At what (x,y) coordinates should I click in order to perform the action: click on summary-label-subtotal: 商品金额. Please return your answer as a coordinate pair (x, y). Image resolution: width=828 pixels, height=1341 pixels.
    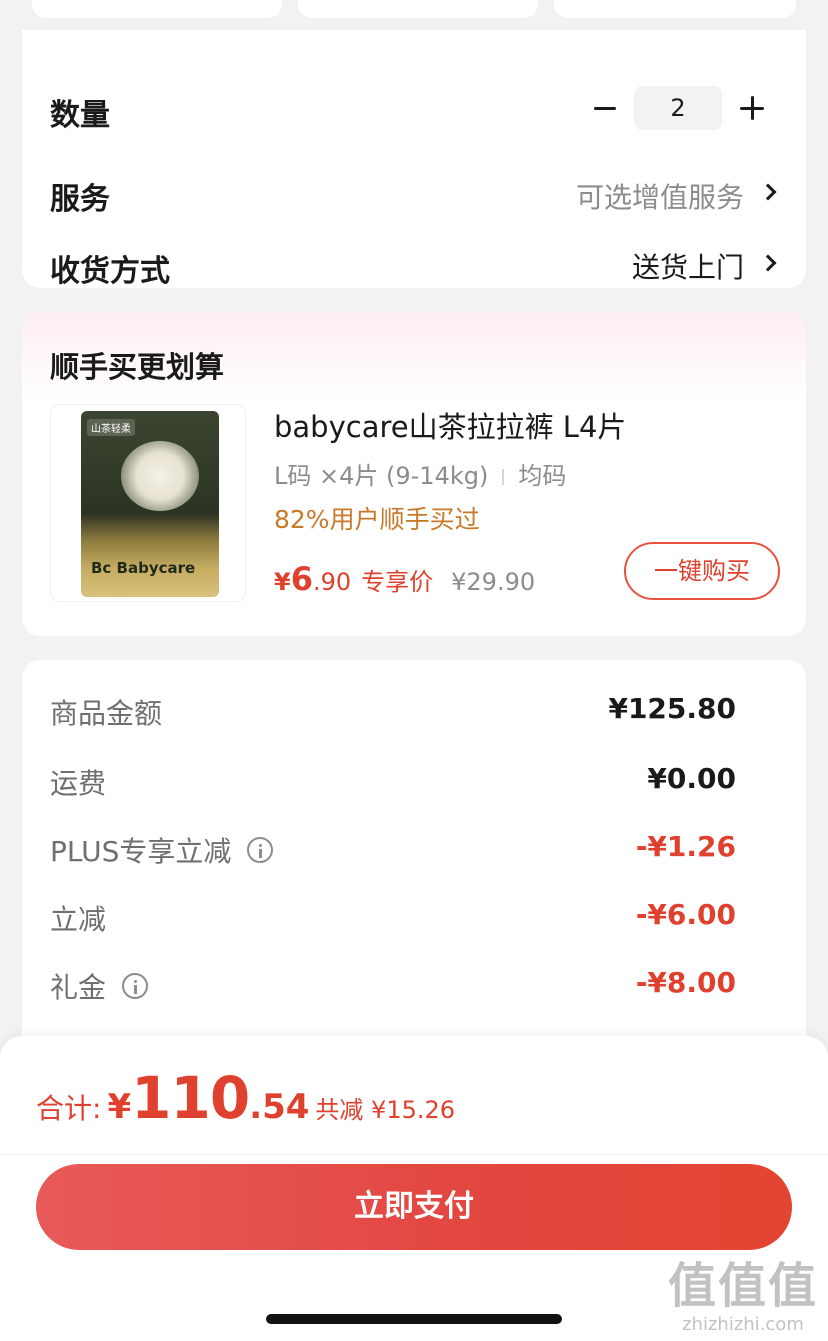
    Looking at the image, I should click on (106, 713).